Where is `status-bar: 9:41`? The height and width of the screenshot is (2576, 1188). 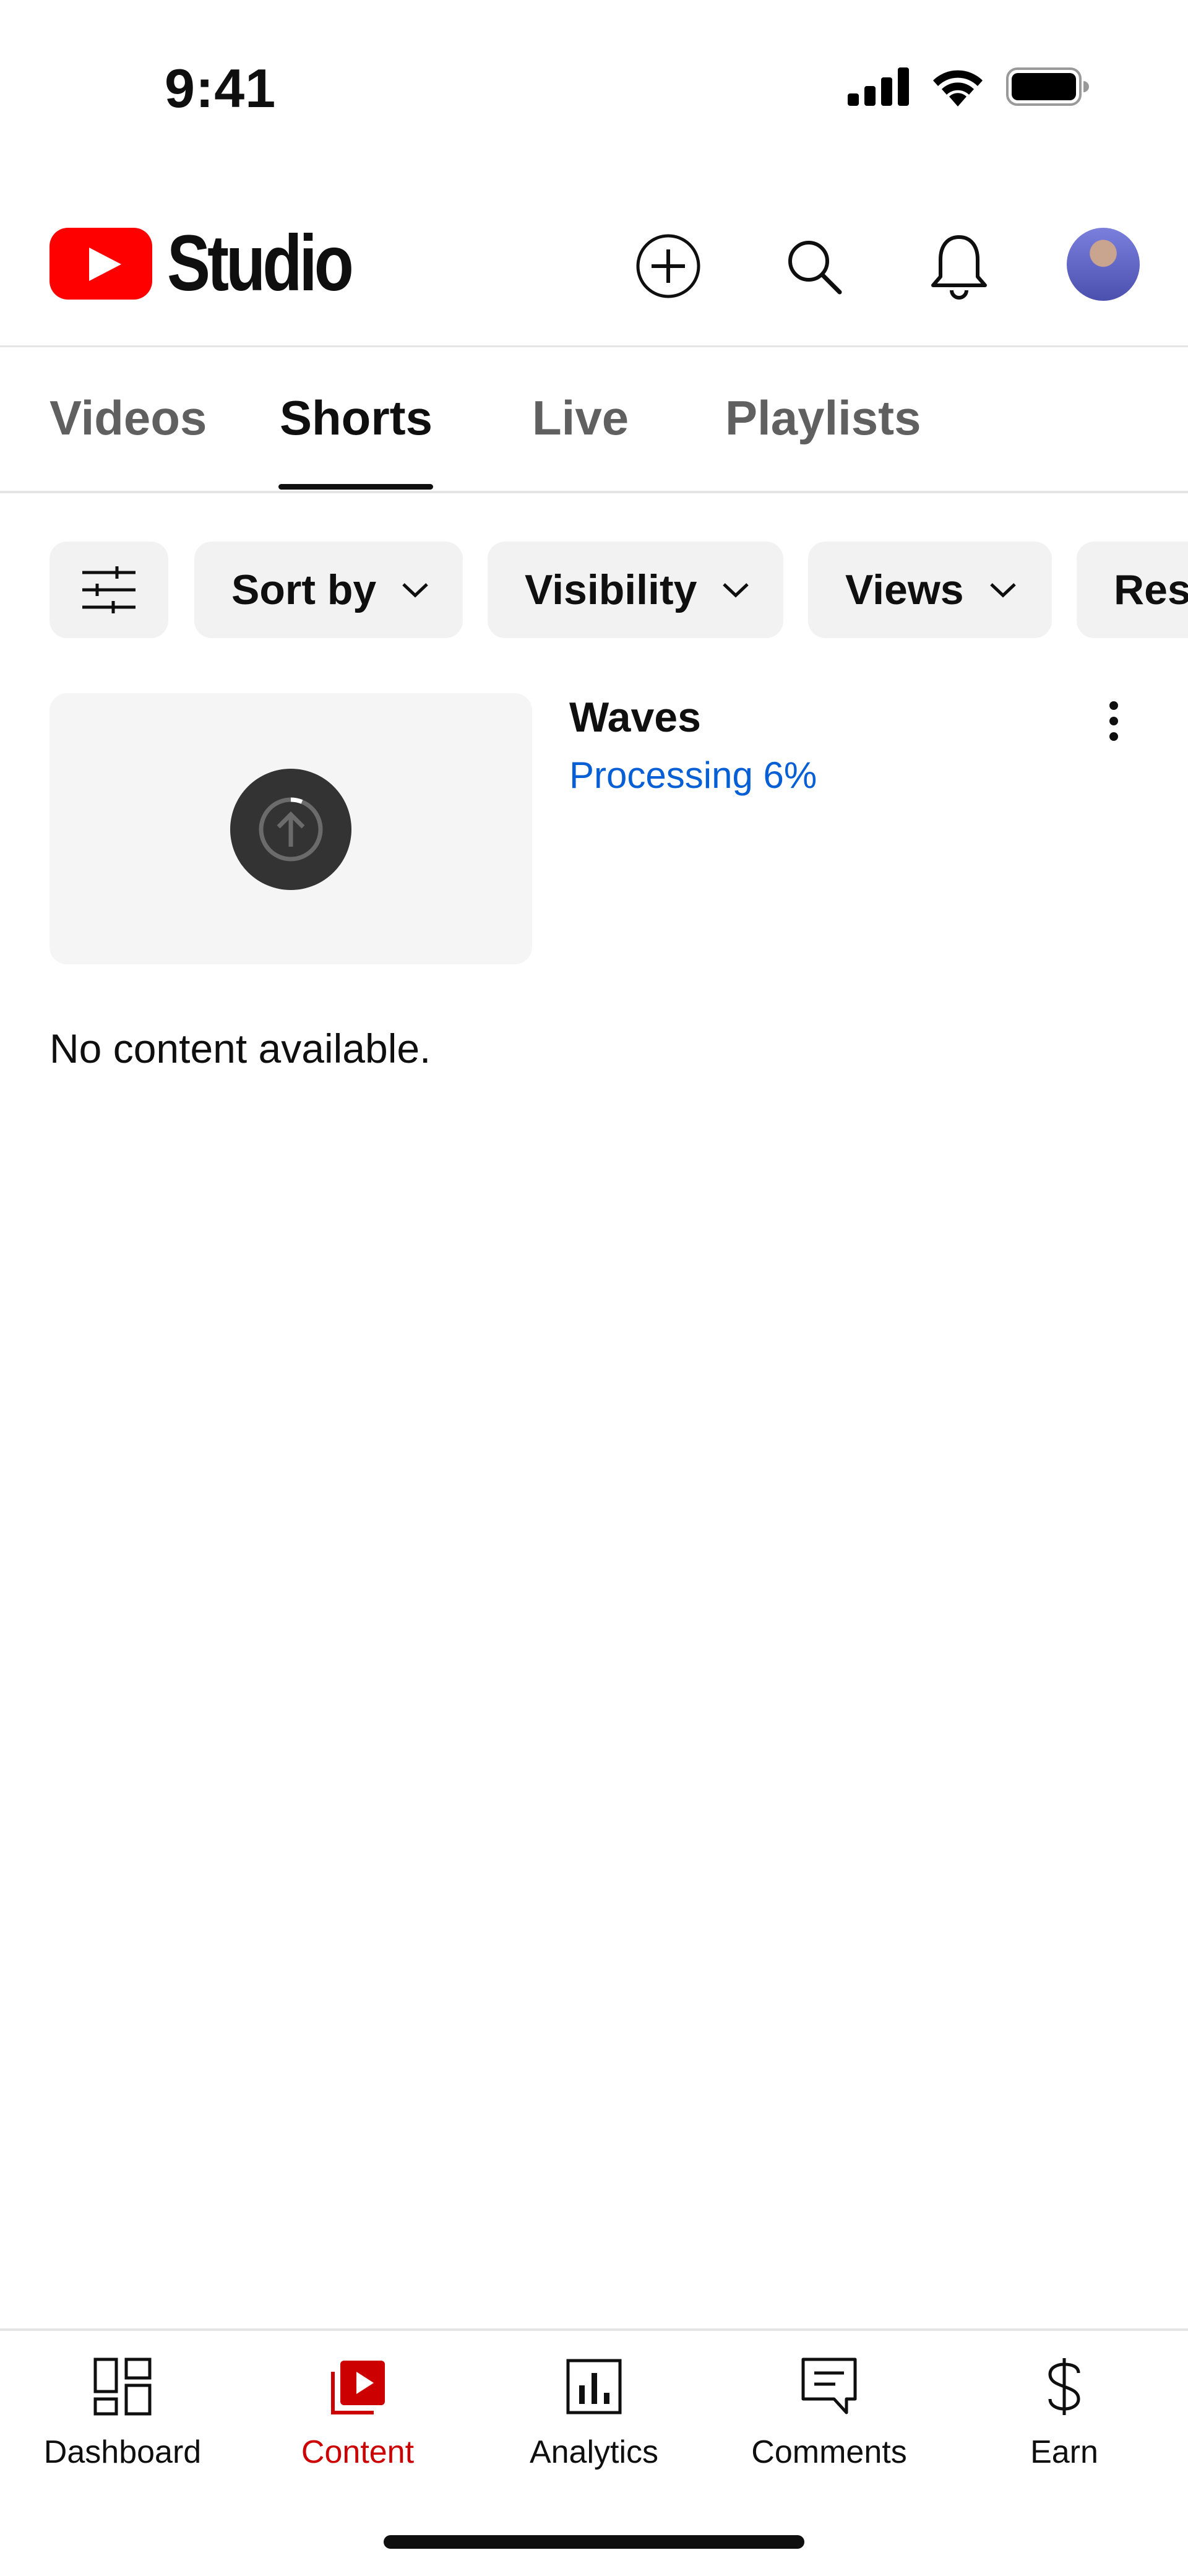
status-bar: 9:41 is located at coordinates (594, 77).